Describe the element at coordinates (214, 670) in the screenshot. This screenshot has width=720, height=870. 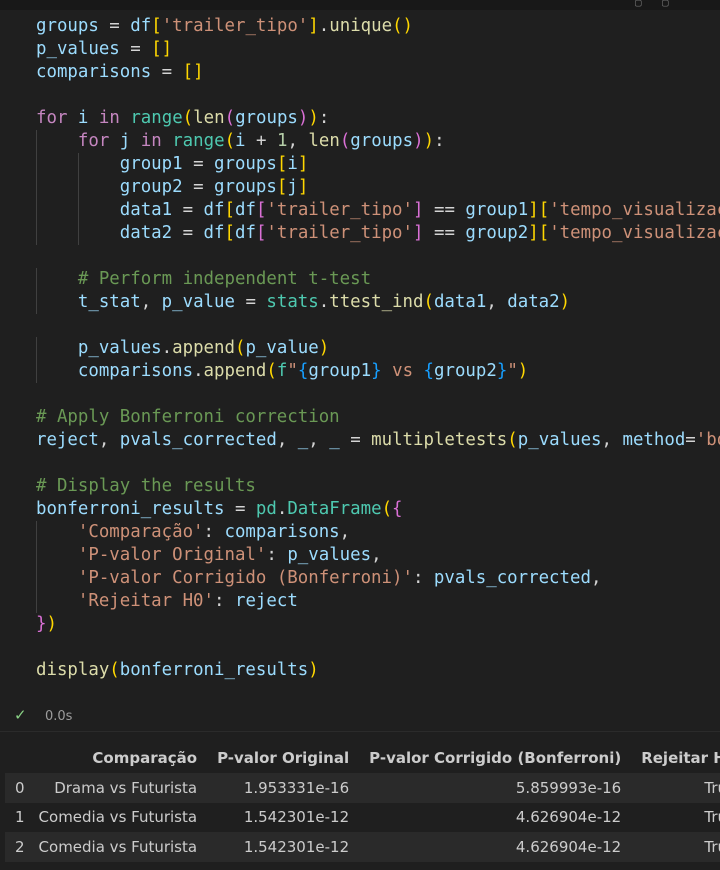
I see `code-token: bonferroni_results` at that location.